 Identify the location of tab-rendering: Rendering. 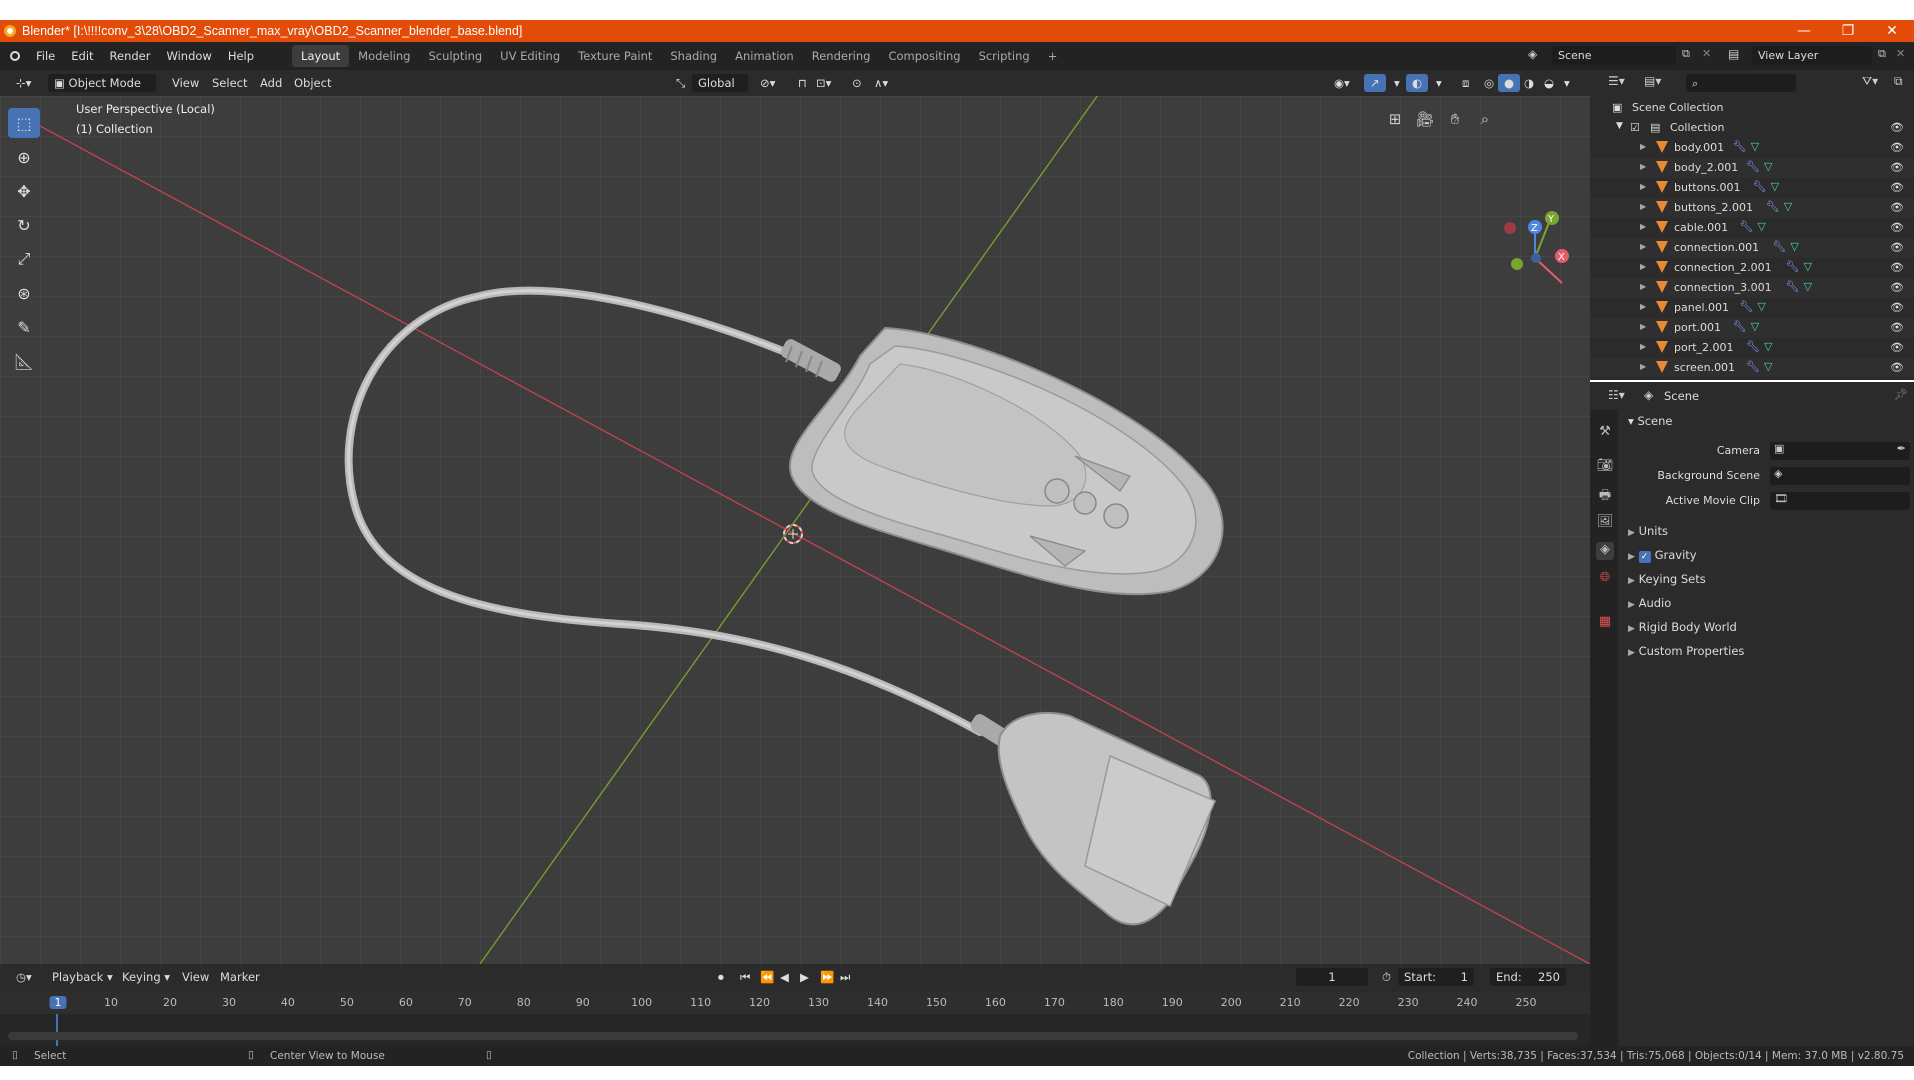
(841, 56).